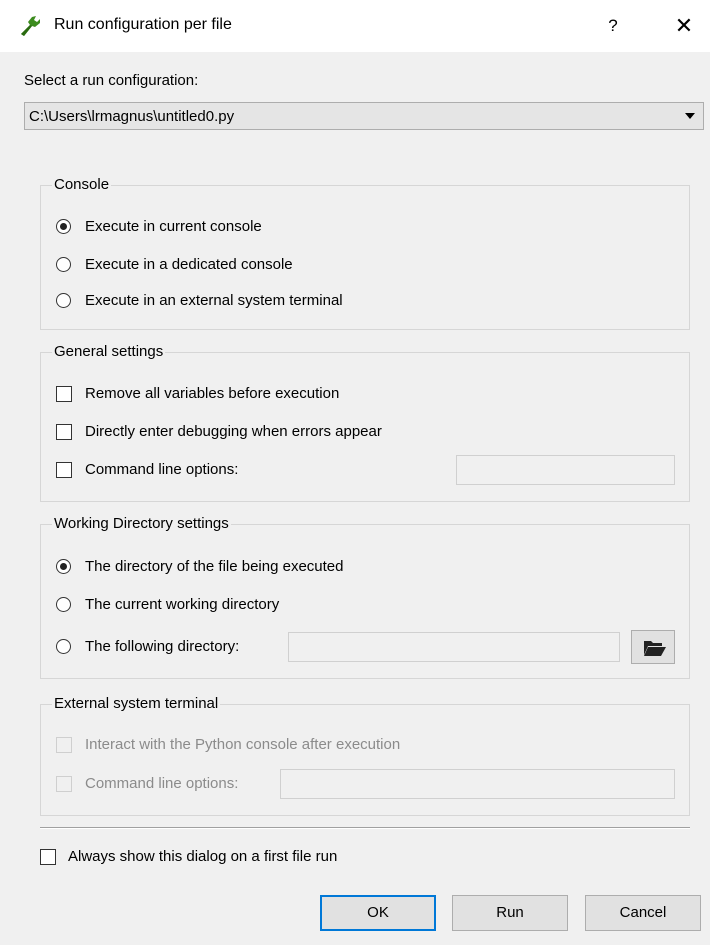 The image size is (710, 945). I want to click on command-line-options-input, so click(565, 470).